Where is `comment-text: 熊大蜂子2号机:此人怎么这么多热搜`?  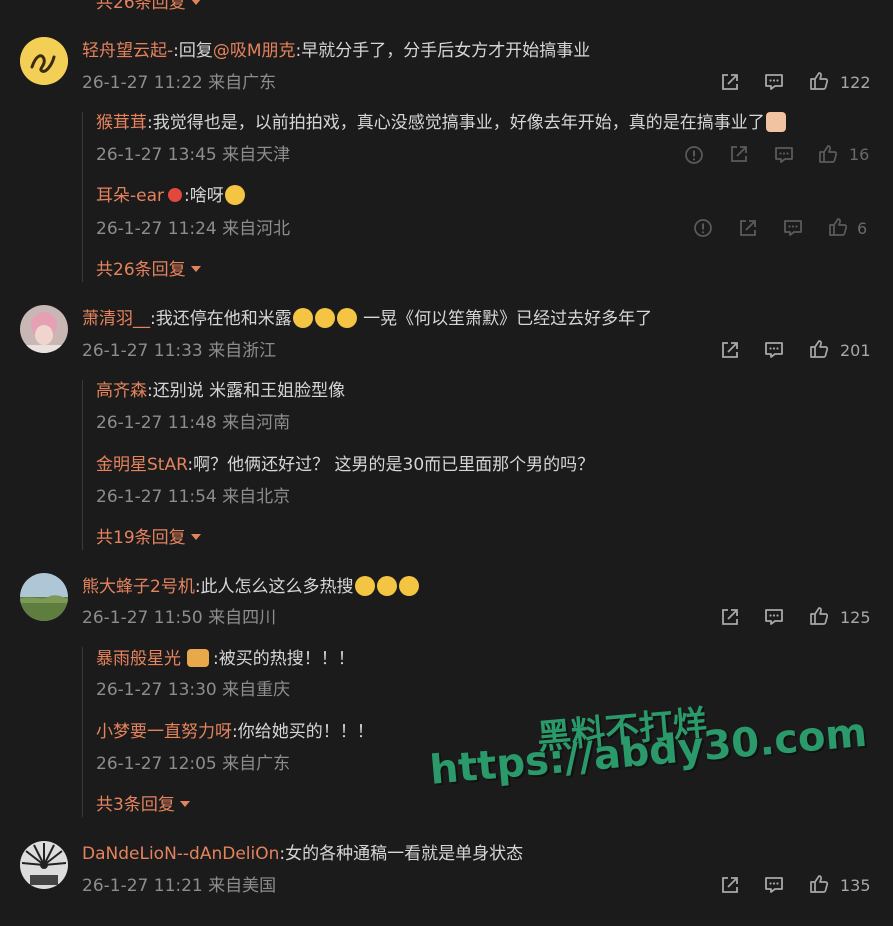
comment-text: 熊大蜂子2号机:此人怎么这么多热搜 is located at coordinates (251, 587).